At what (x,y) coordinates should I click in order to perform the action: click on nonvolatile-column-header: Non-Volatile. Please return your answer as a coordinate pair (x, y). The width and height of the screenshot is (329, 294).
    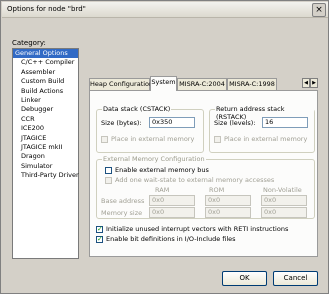
    Looking at the image, I should click on (282, 190).